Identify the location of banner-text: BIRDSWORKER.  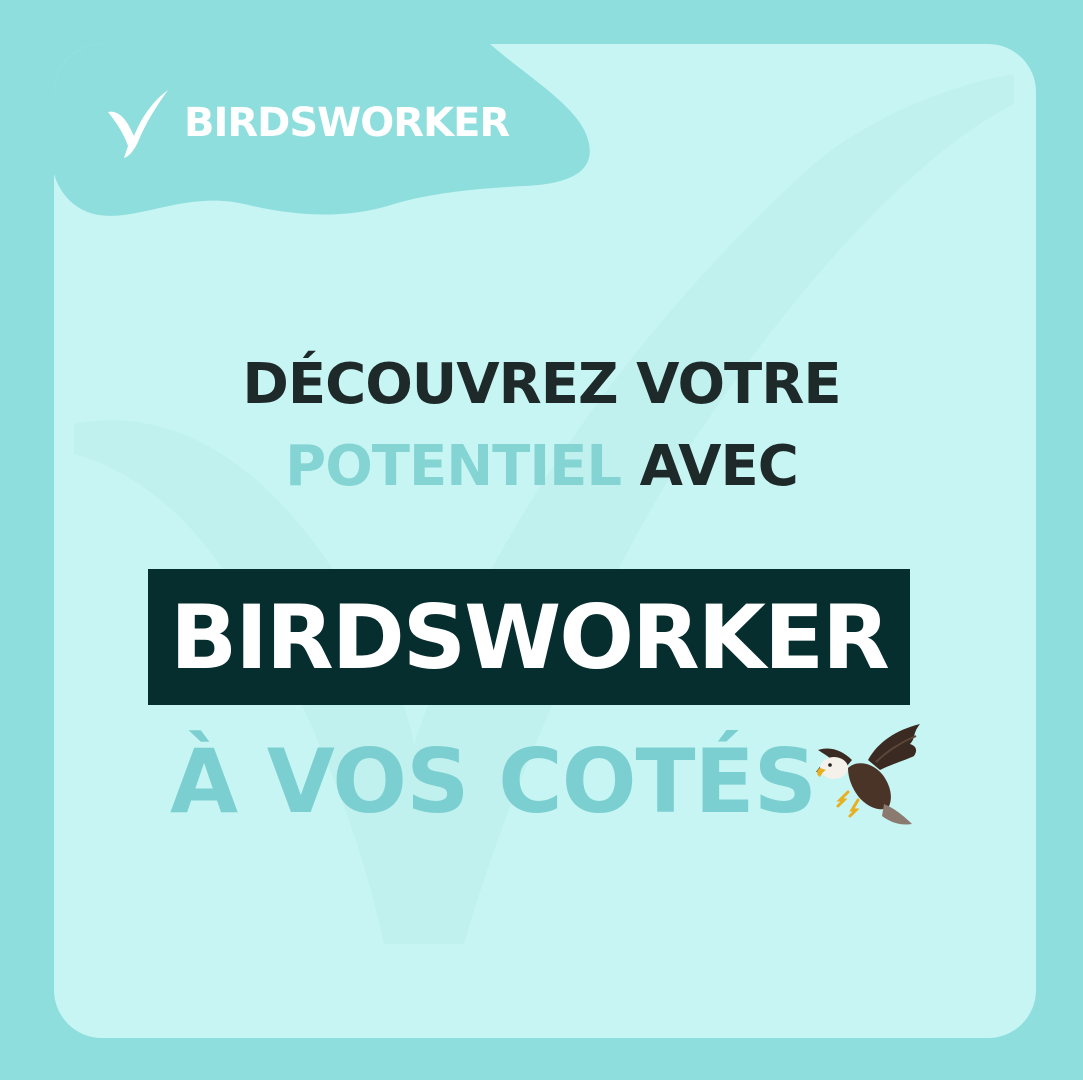
(530, 637).